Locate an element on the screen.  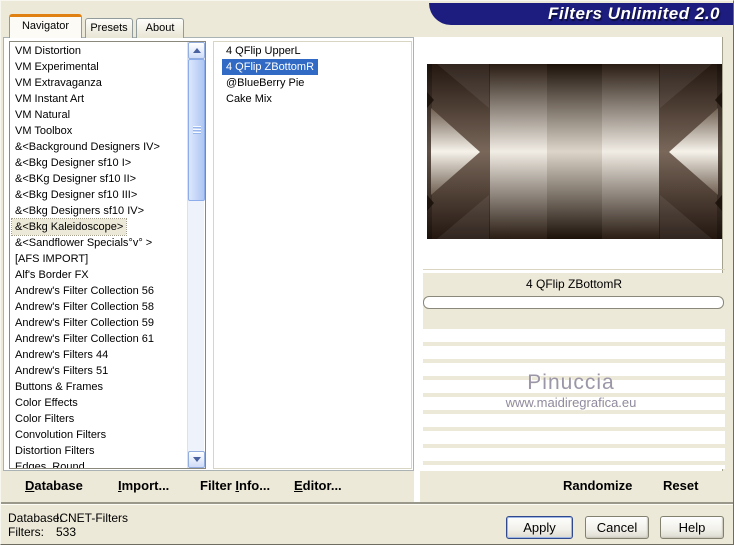
scrollbar-thumb is located at coordinates (196, 130).